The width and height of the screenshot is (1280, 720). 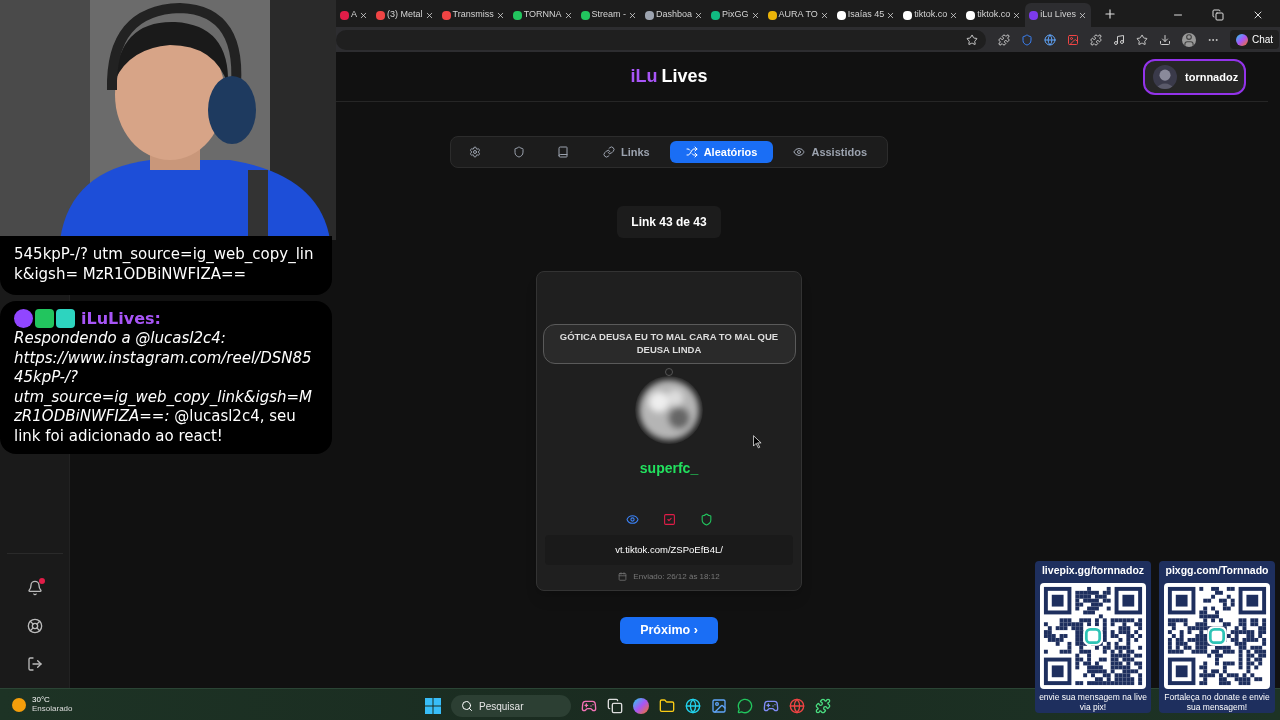 What do you see at coordinates (52, 709) in the screenshot?
I see `weather-condition: Ensolarado` at bounding box center [52, 709].